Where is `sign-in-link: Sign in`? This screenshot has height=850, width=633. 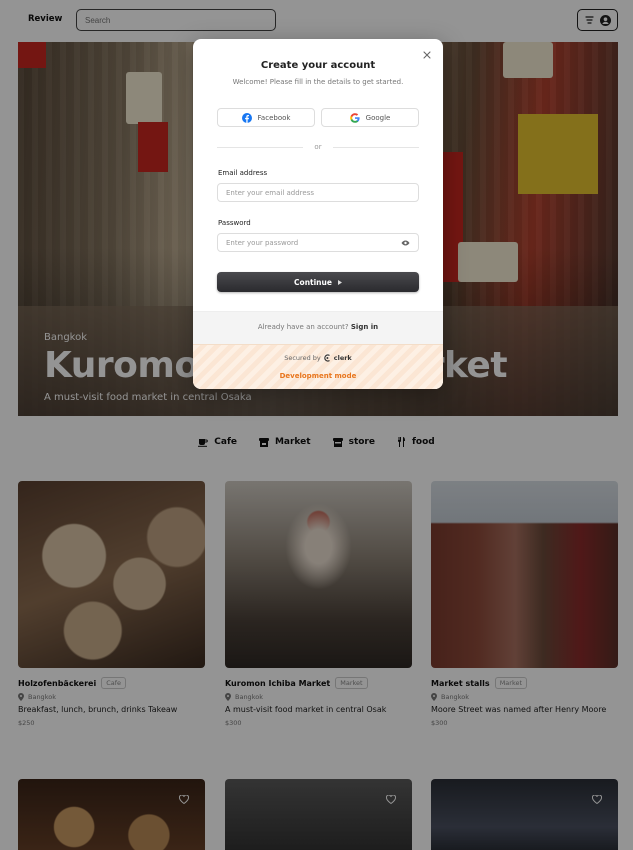
sign-in-link: Sign in is located at coordinates (364, 327).